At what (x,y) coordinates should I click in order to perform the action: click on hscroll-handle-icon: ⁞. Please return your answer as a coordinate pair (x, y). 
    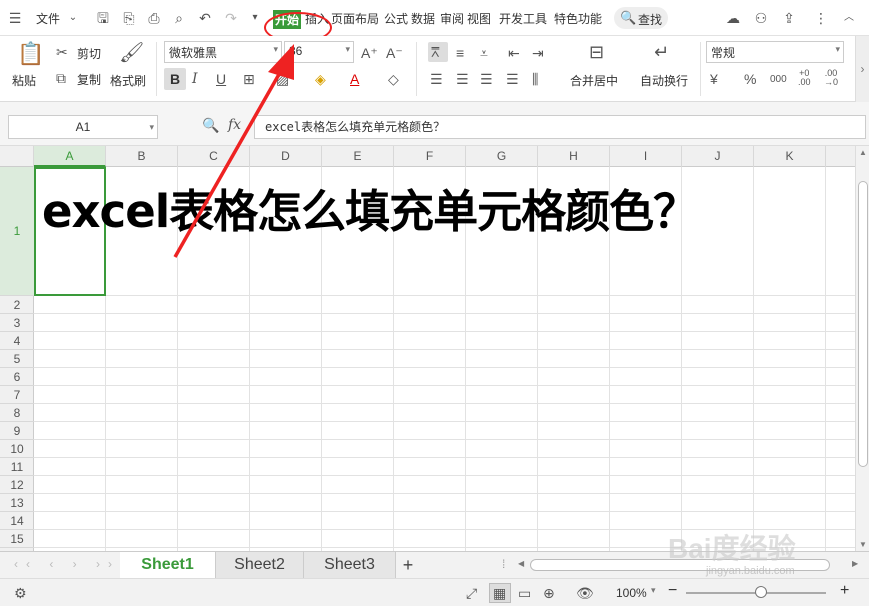
    Looking at the image, I should click on (503, 564).